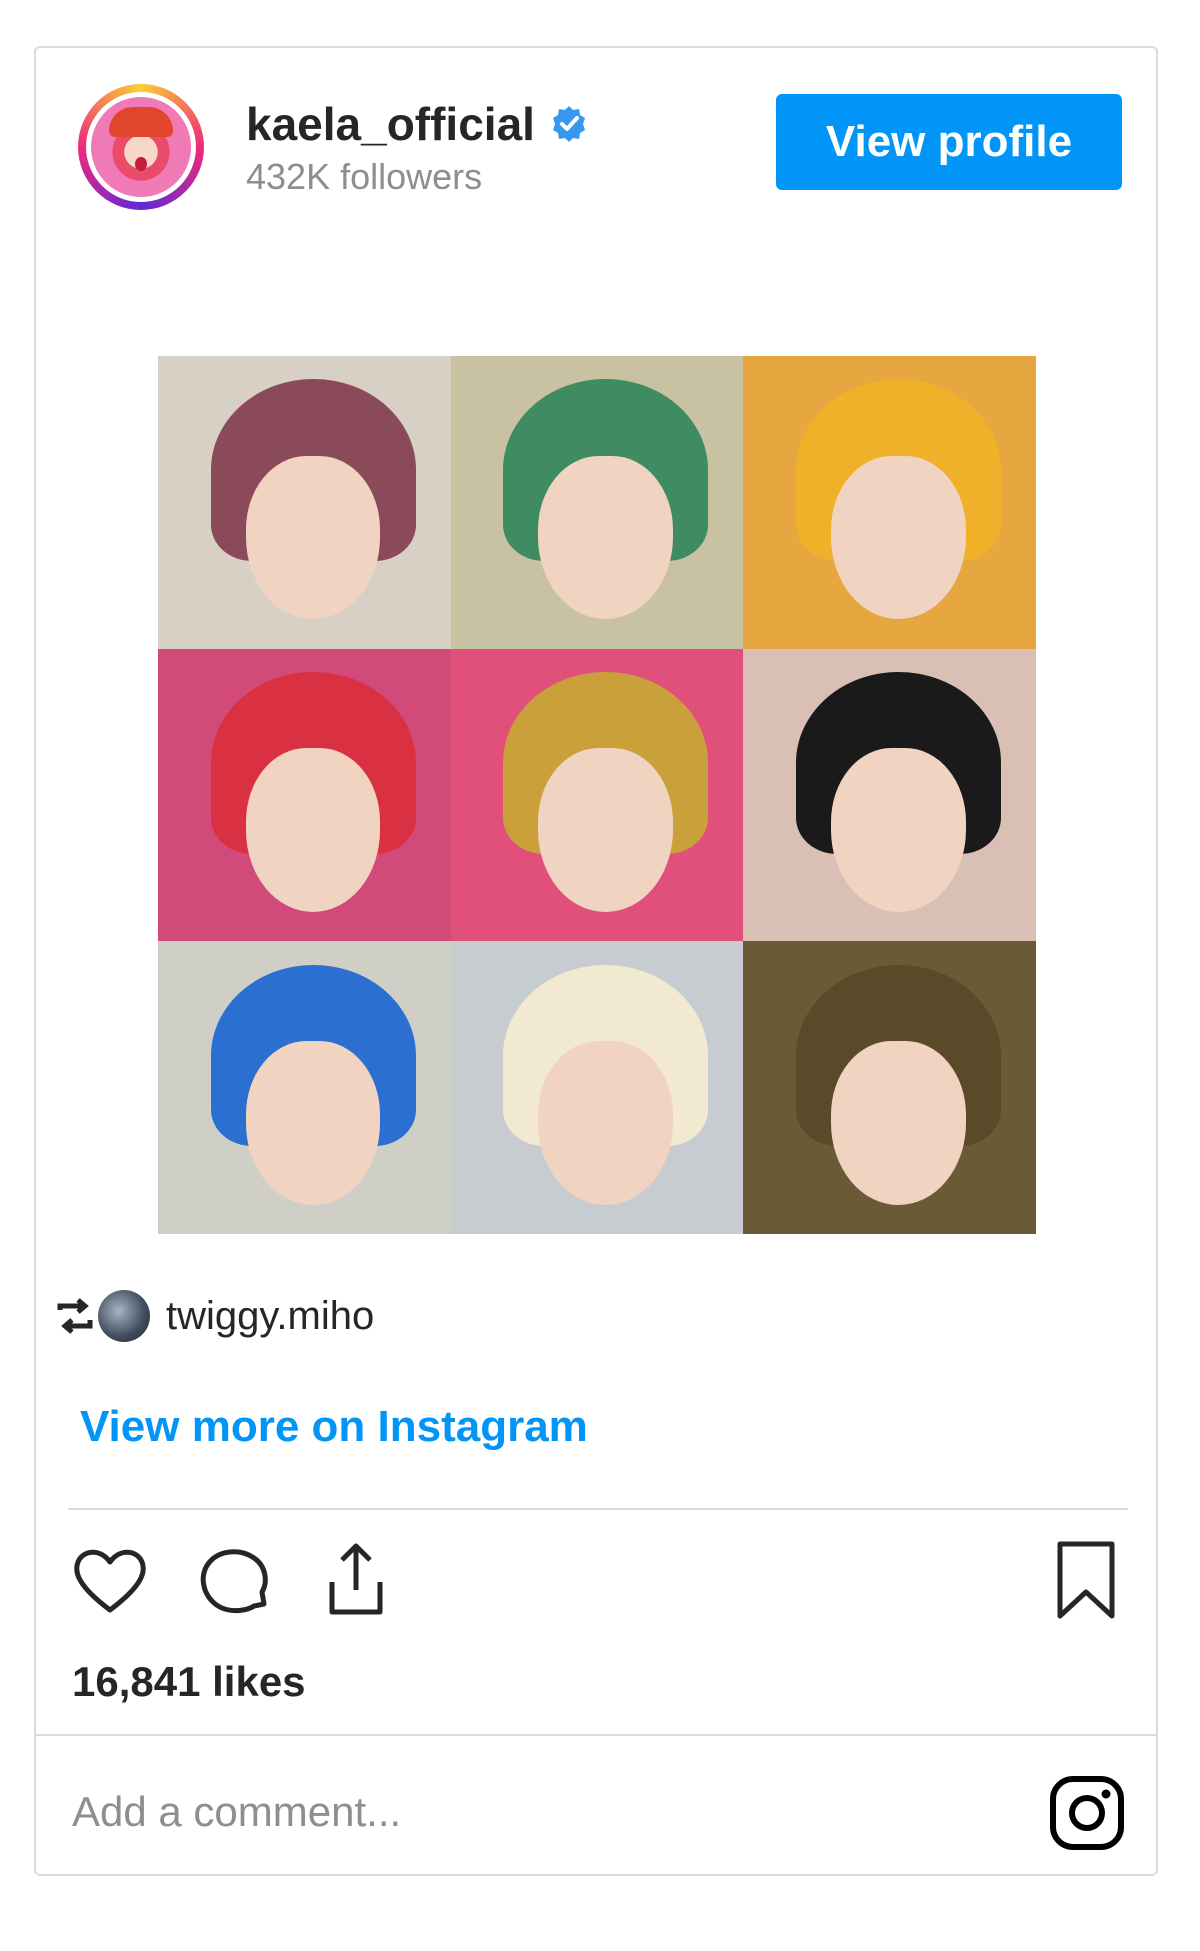  What do you see at coordinates (334, 1427) in the screenshot?
I see `view-more-link: View more on Instagram` at bounding box center [334, 1427].